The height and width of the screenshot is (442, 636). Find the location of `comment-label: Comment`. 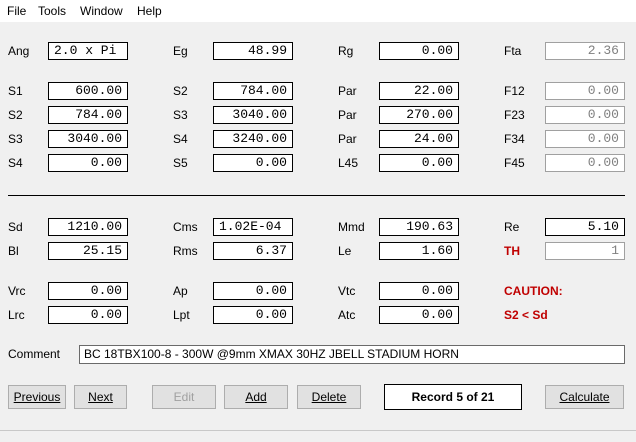

comment-label: Comment is located at coordinates (34, 354).